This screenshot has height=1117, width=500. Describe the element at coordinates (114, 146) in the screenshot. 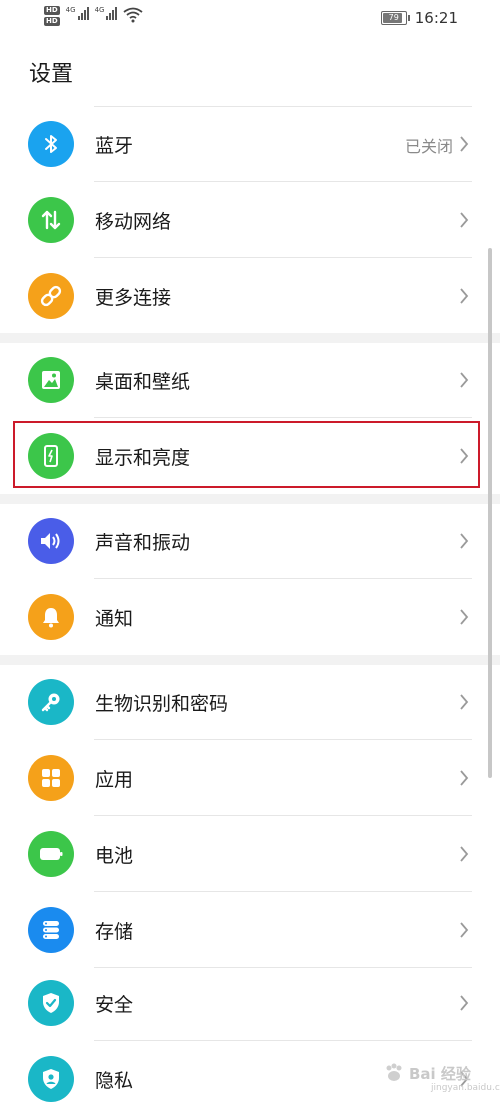

I see `item-label: 蓝牙` at that location.